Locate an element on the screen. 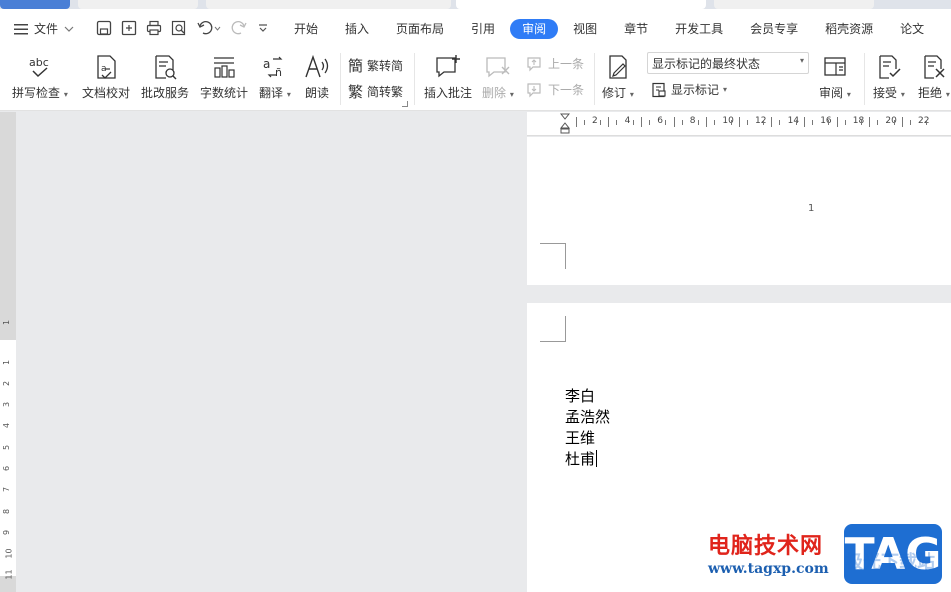 The height and width of the screenshot is (592, 951). tab-view: 视图 is located at coordinates (585, 29).